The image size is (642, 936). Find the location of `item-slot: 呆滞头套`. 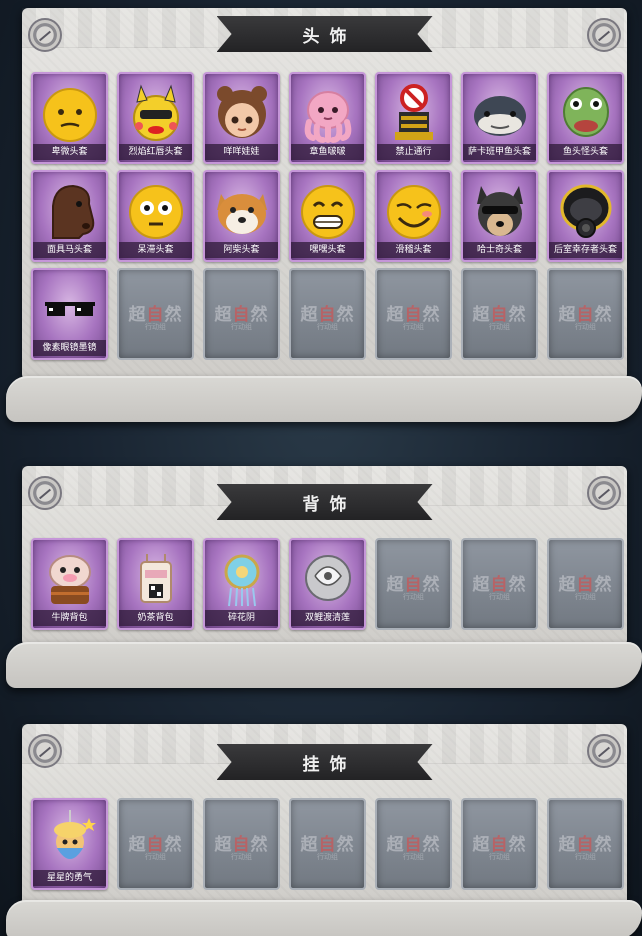

item-slot: 呆滞头套 is located at coordinates (155, 216).